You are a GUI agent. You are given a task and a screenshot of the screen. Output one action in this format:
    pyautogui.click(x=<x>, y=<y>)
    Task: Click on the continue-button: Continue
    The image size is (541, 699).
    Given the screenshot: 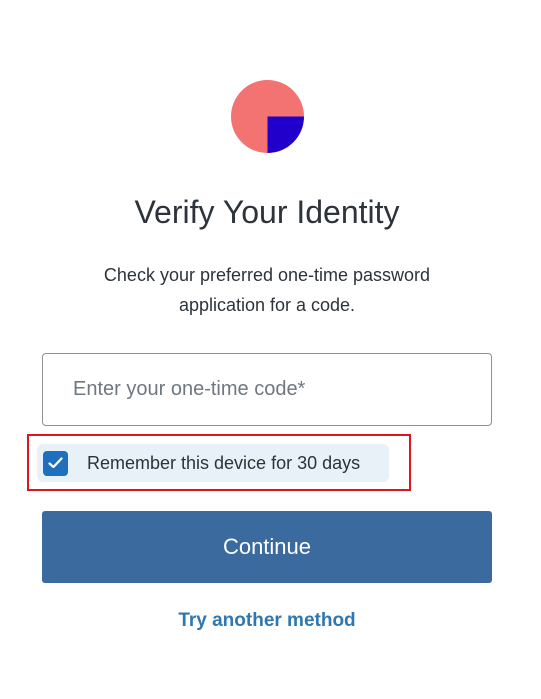 What is the action you would take?
    pyautogui.click(x=267, y=547)
    